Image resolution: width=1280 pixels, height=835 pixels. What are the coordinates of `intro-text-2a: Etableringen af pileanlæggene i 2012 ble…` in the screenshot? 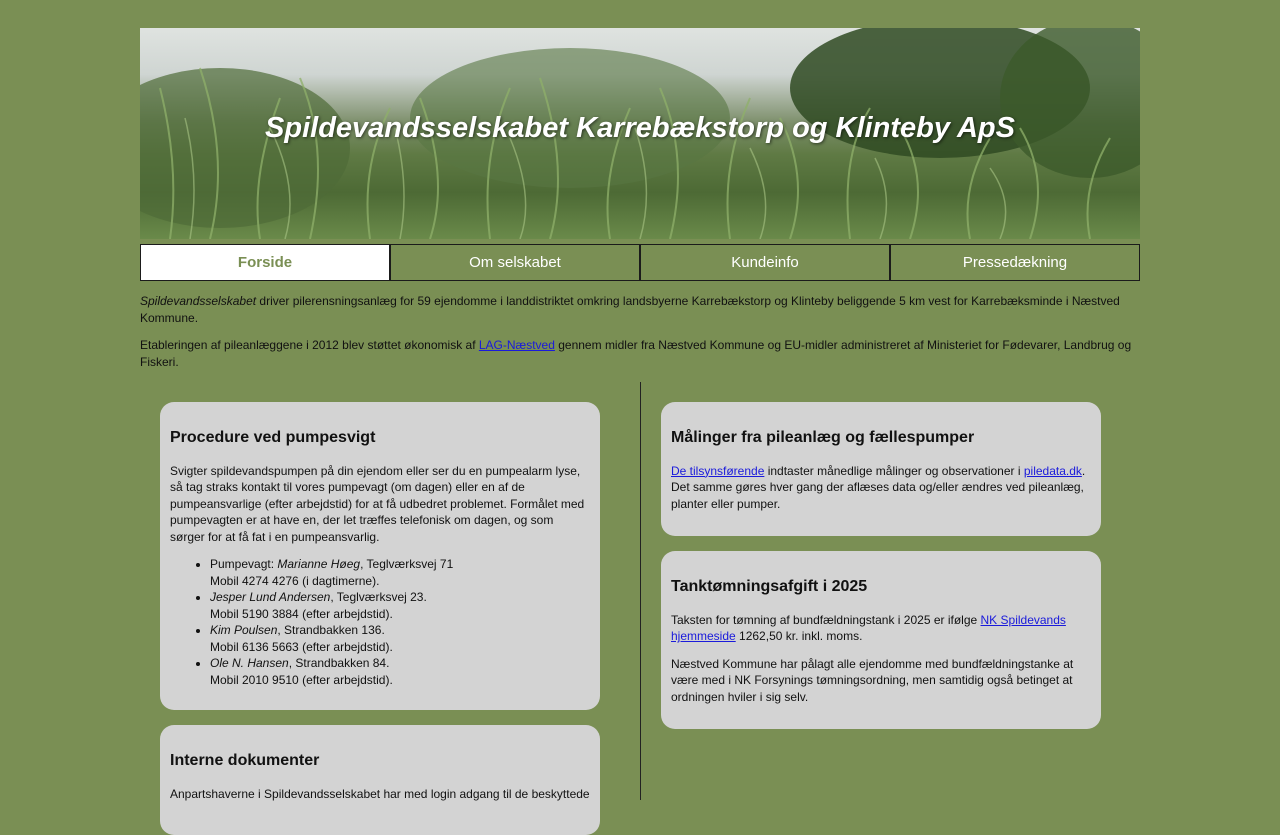 It's located at (309, 345).